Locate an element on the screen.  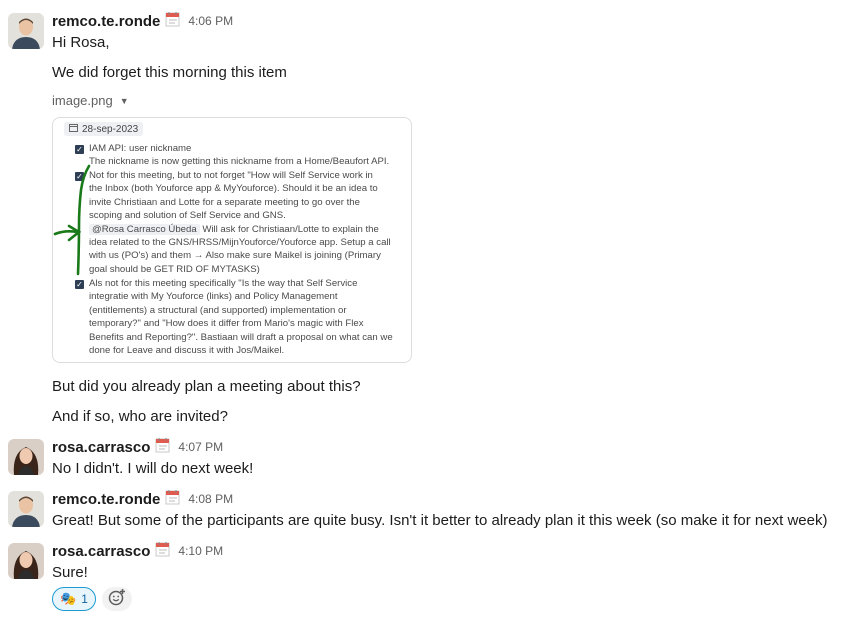
timestamp: 4:08 PM is located at coordinates (210, 499).